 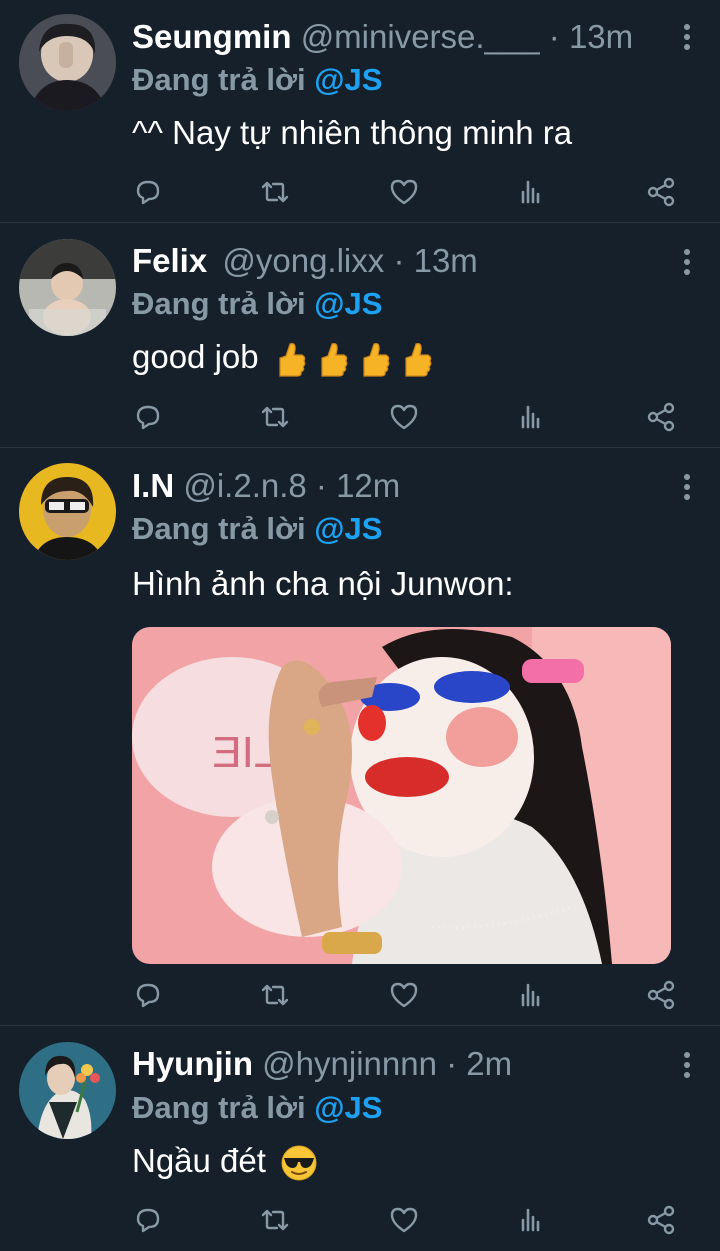 What do you see at coordinates (358, 485) in the screenshot?
I see `timestamp: · 12m` at bounding box center [358, 485].